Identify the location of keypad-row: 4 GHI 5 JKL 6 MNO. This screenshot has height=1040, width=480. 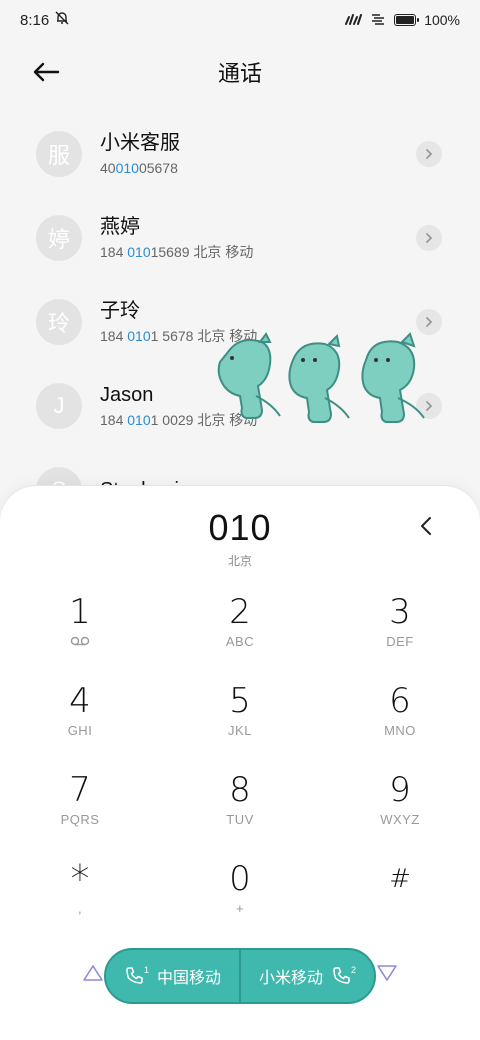
(240, 711).